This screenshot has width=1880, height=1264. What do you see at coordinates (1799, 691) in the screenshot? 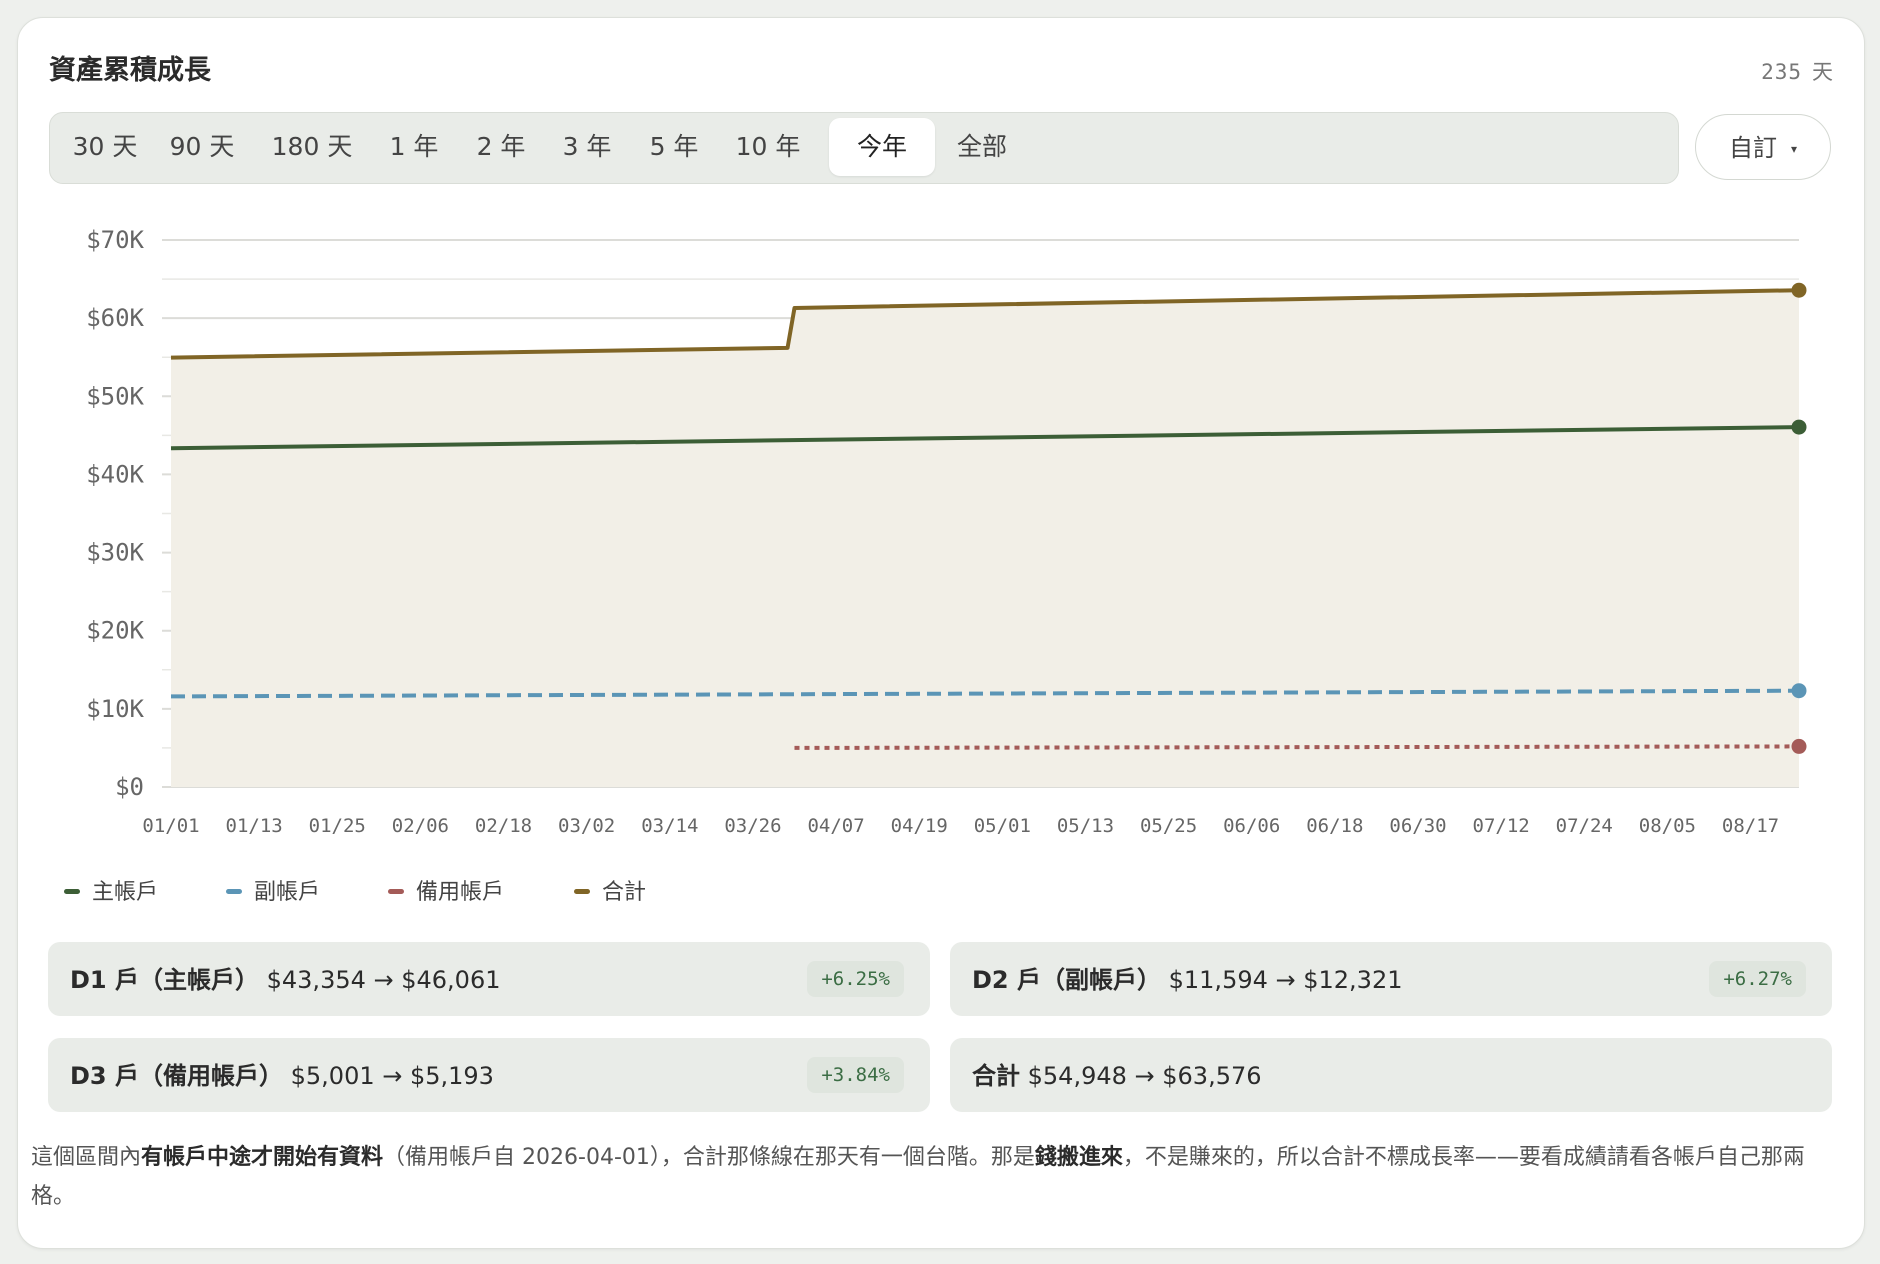
I see `series-end-point-sub` at bounding box center [1799, 691].